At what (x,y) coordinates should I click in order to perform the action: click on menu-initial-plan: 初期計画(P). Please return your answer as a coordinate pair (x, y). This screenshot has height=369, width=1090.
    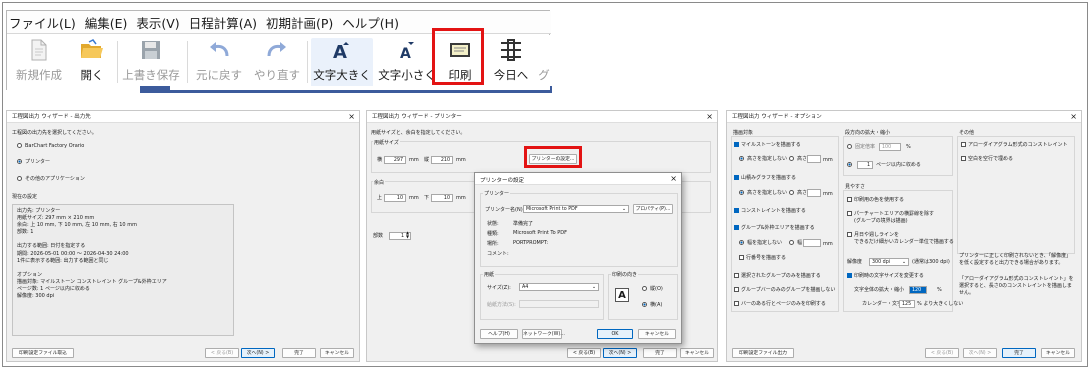
    Looking at the image, I should click on (299, 22).